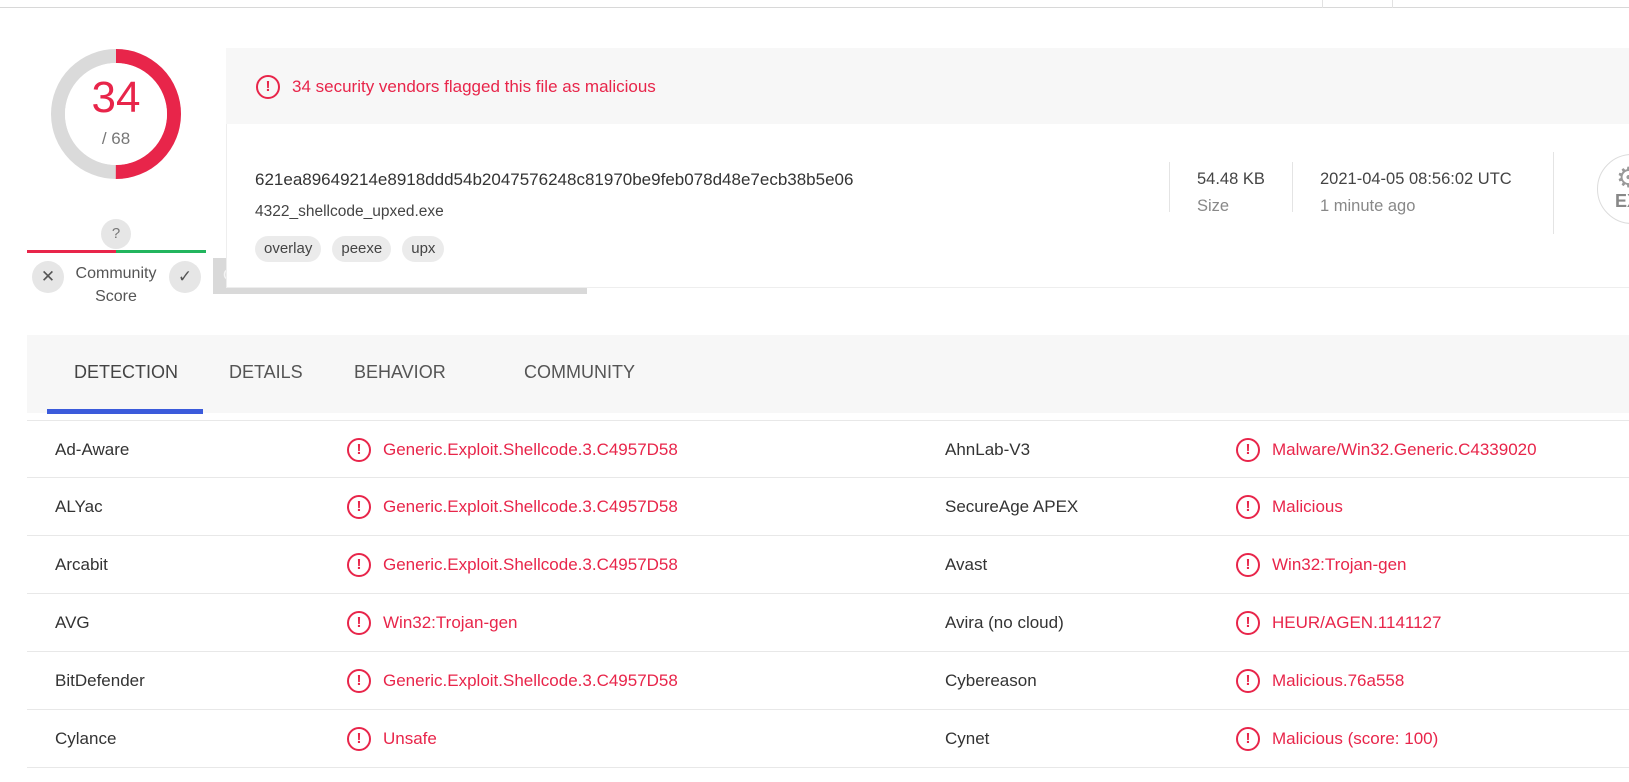  What do you see at coordinates (1416, 179) in the screenshot?
I see `analysis-date-value: 2021-04-05 08:56:02 UTC` at bounding box center [1416, 179].